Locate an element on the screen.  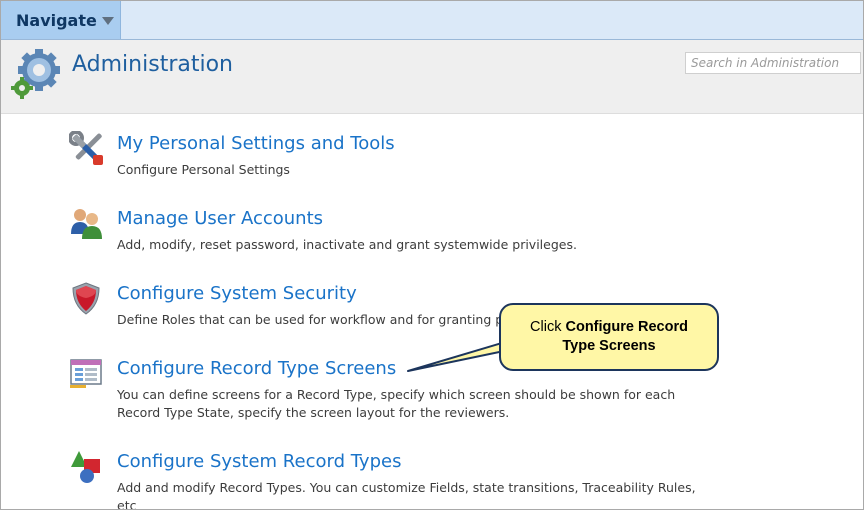
callout-tooltip: Click Configure Record Type Screens is located at coordinates (609, 337).